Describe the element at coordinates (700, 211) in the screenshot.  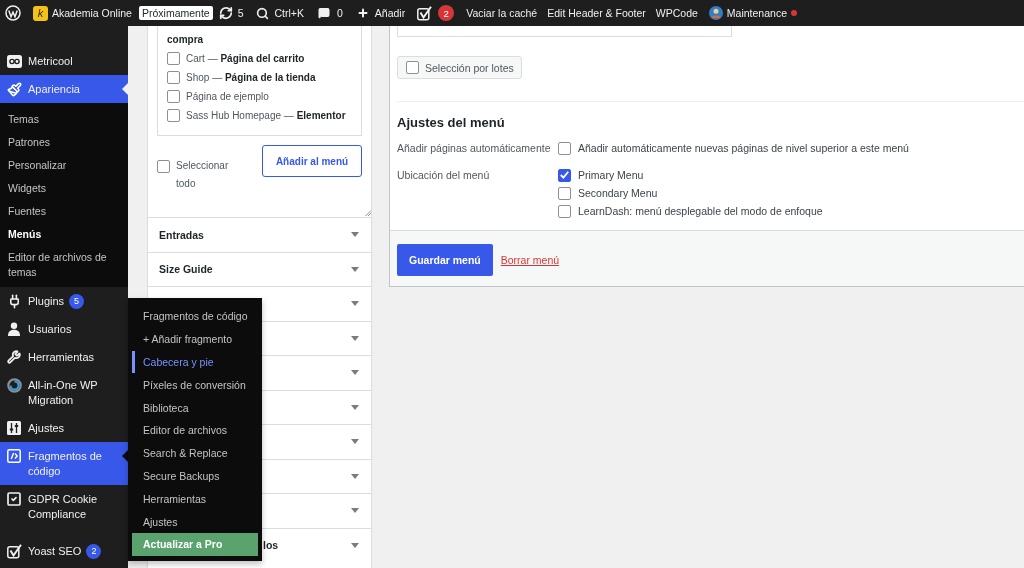
I see `option-label: LearnDash: menú desplegable del modo de enfoque` at that location.